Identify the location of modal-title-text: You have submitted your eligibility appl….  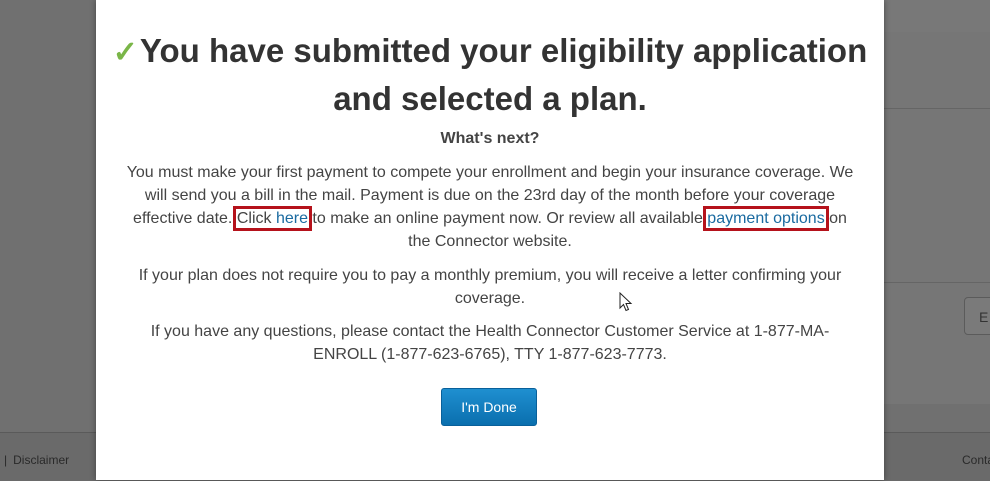
(503, 74).